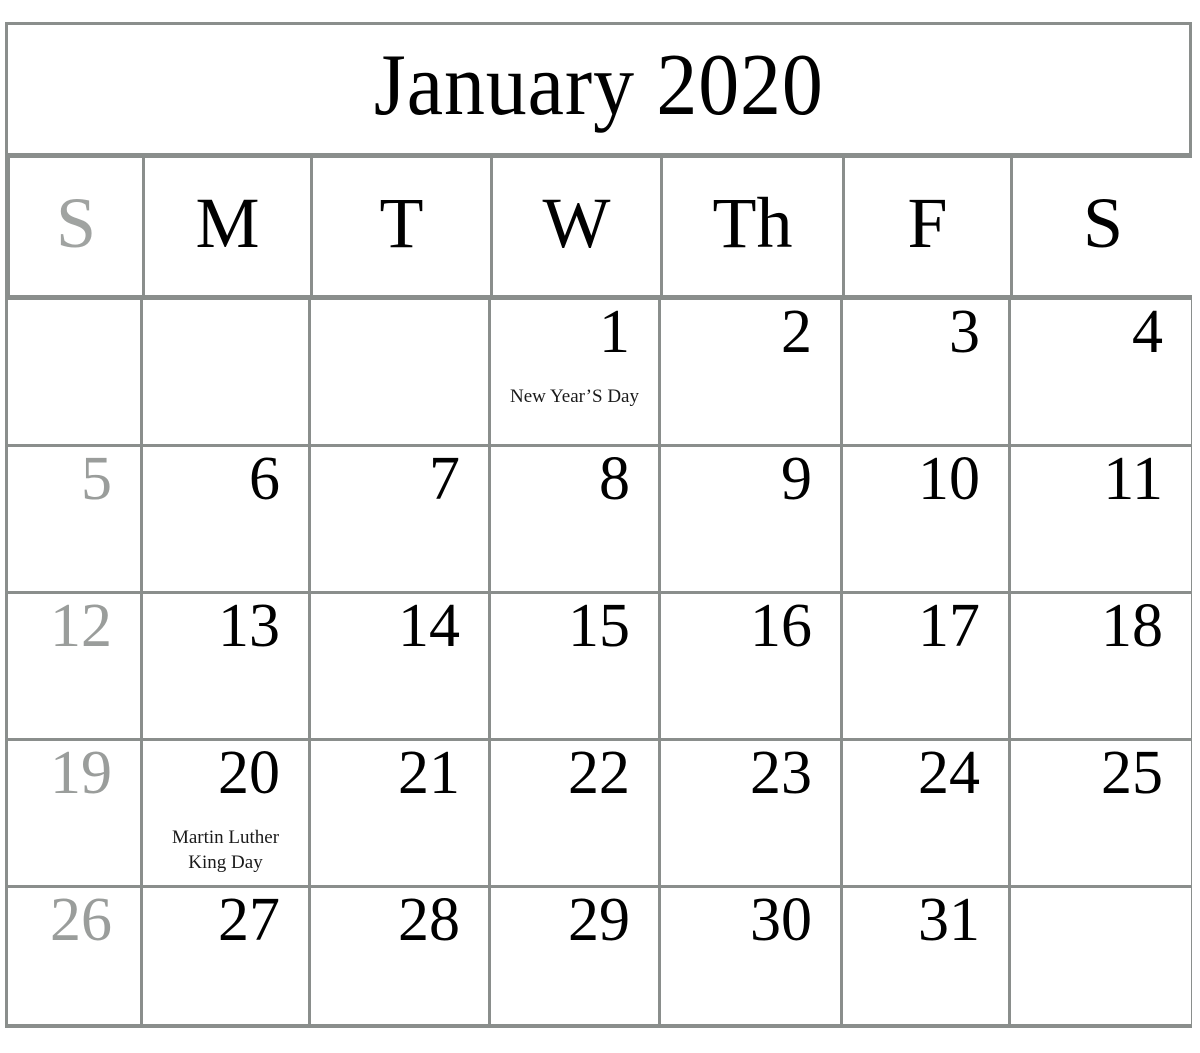  Describe the element at coordinates (75, 666) in the screenshot. I see `day-cell: 12` at that location.